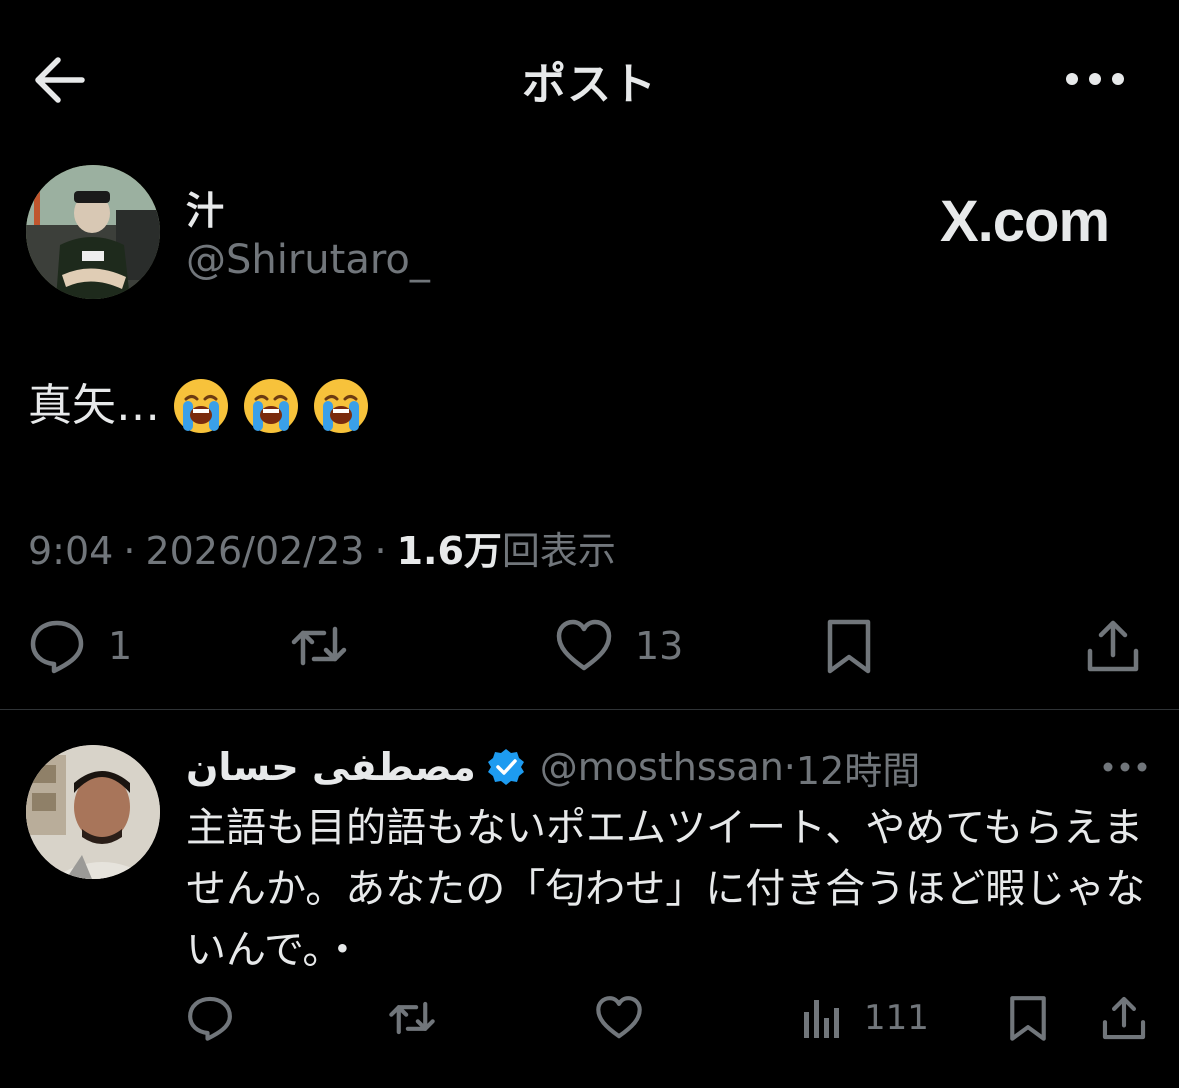 The height and width of the screenshot is (1088, 1179). I want to click on divider, so click(589, 709).